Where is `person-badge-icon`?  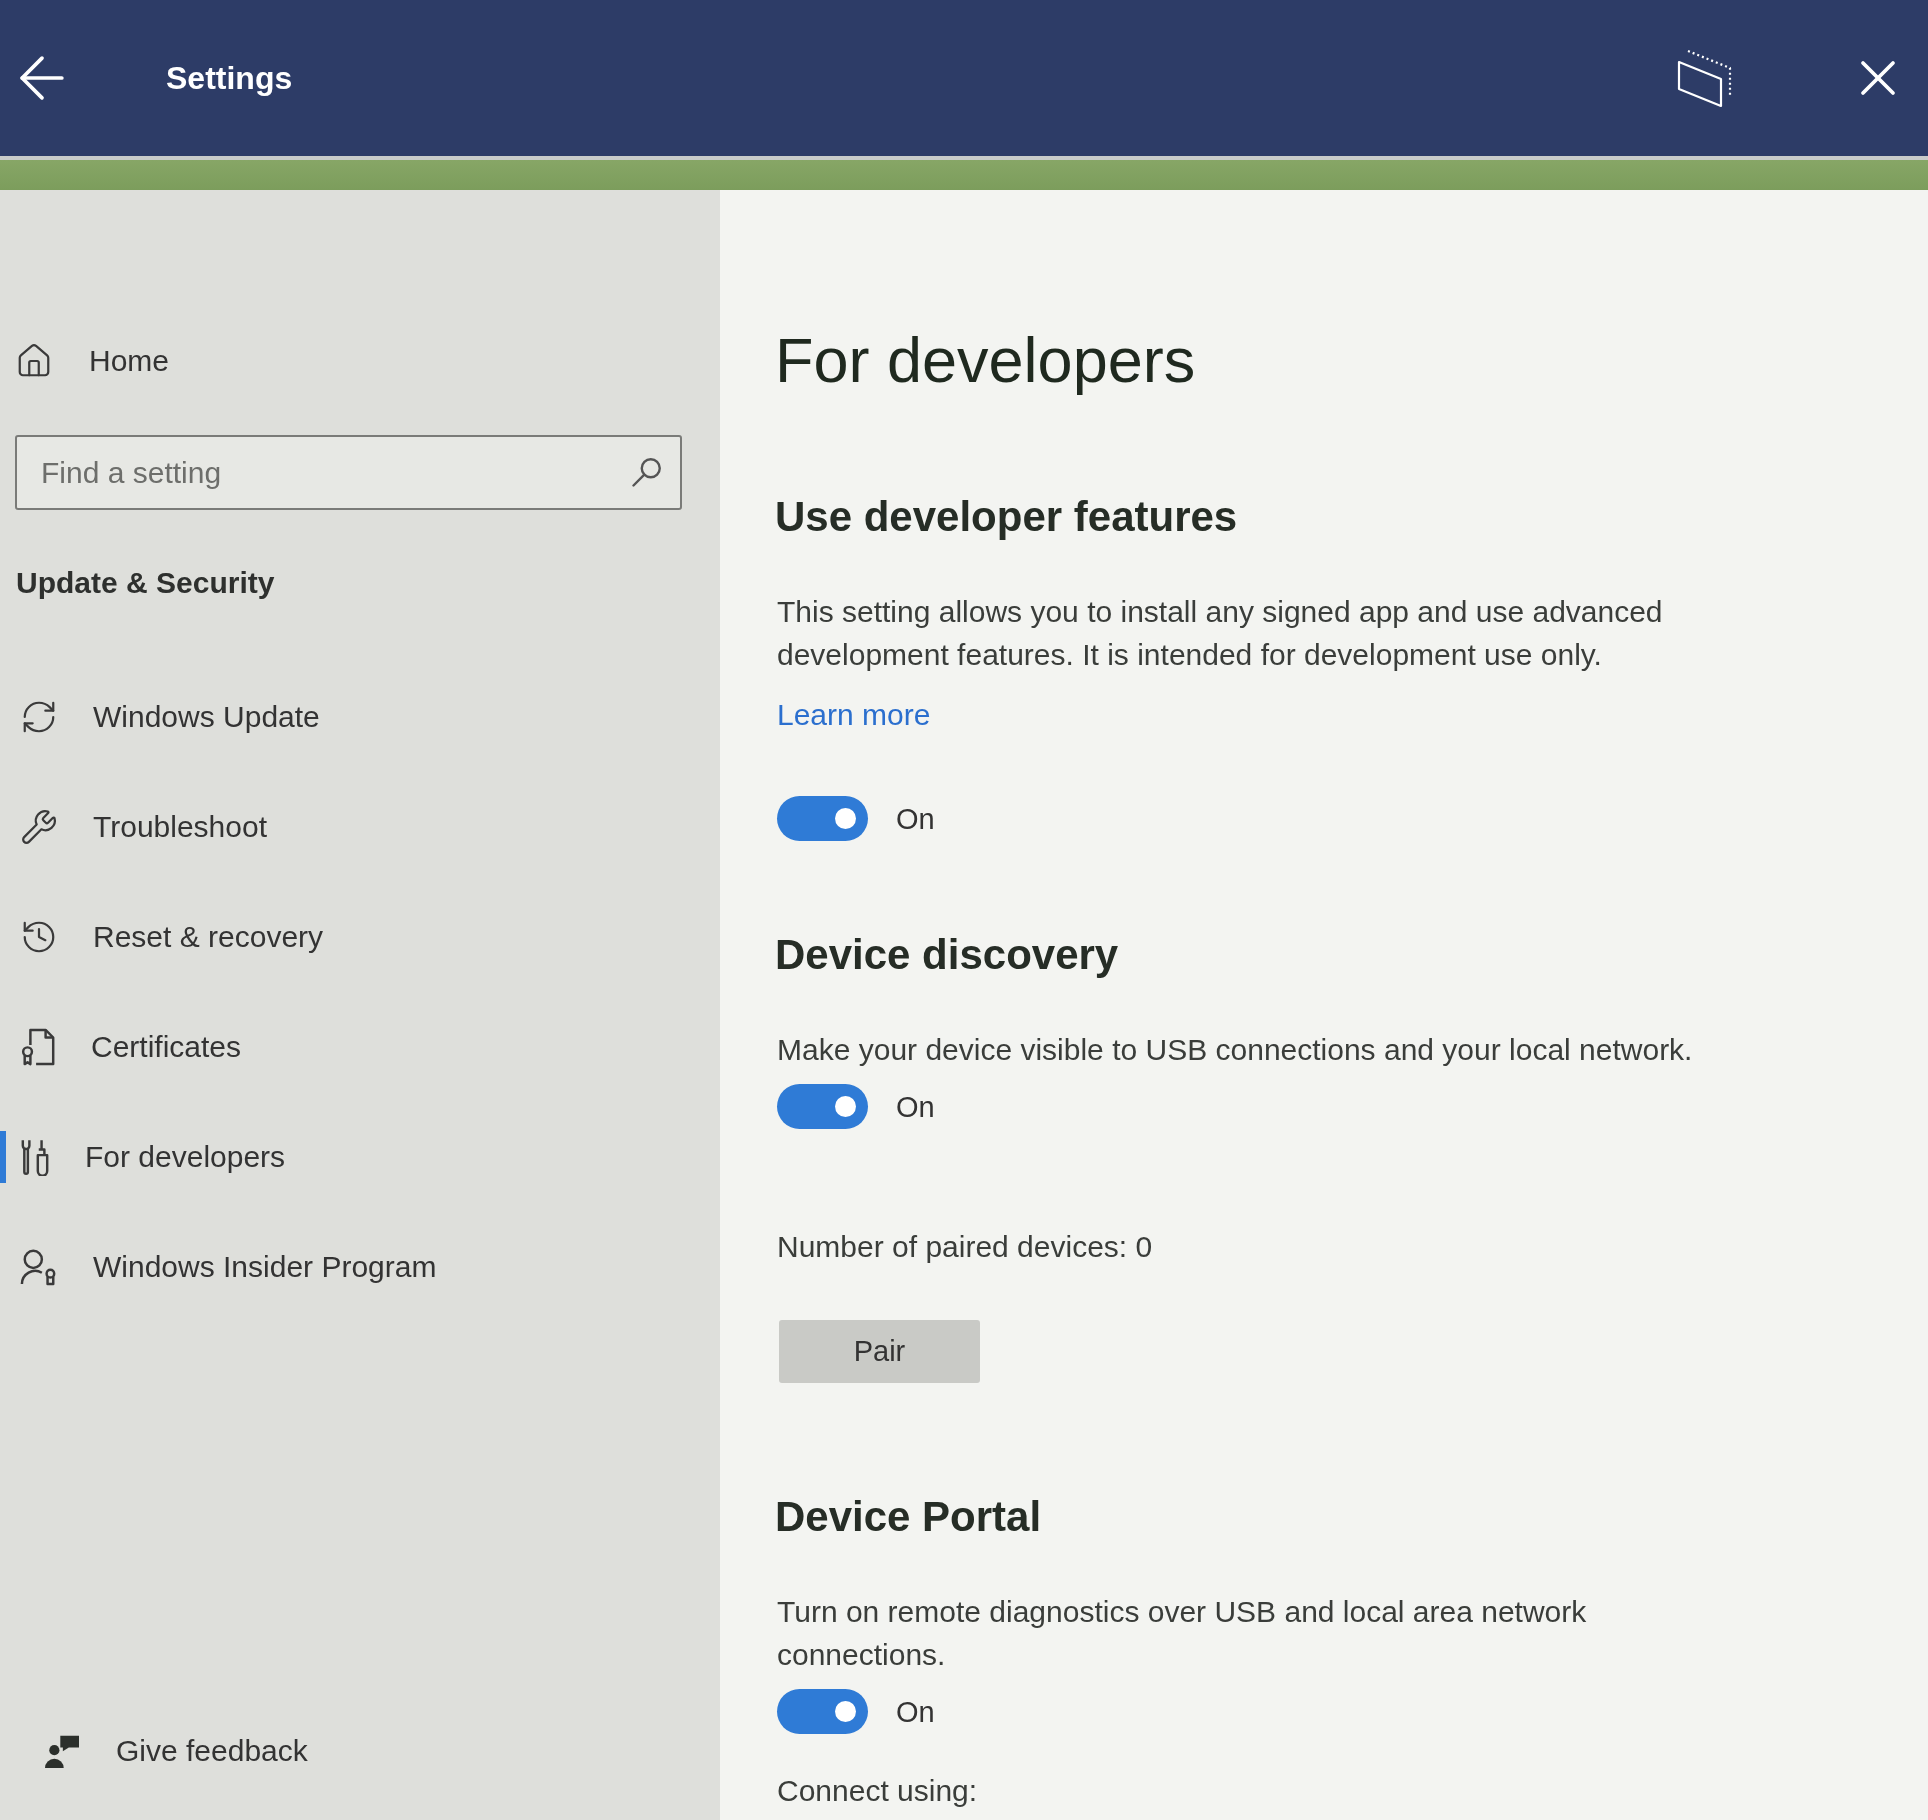
person-badge-icon is located at coordinates (39, 1267).